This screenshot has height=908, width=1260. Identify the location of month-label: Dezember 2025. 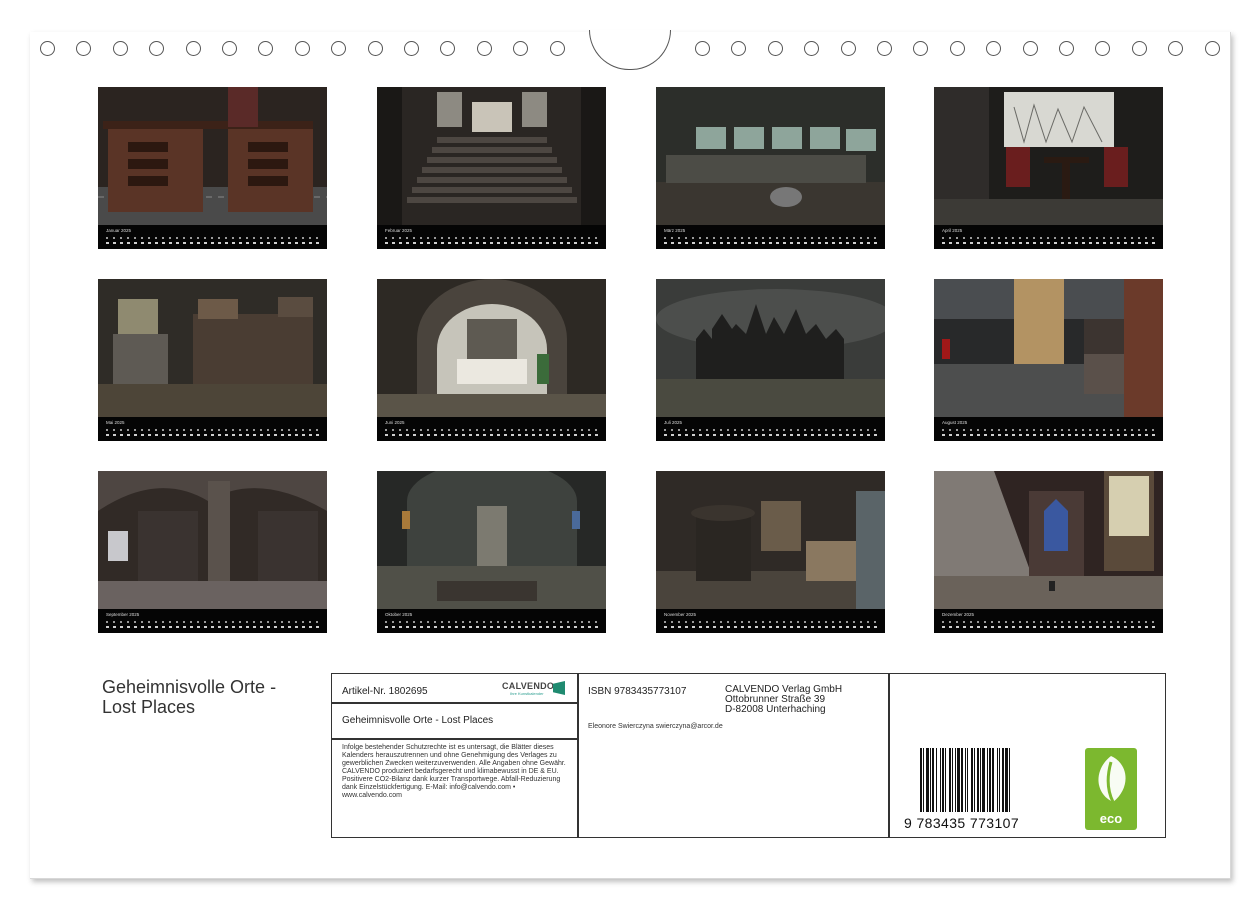
(958, 614).